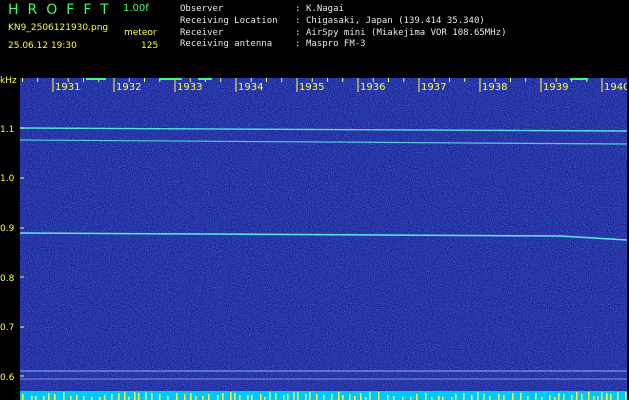 Image resolution: width=629 pixels, height=400 pixels. Describe the element at coordinates (7, 378) in the screenshot. I see `y-tick-label: 0.6` at that location.